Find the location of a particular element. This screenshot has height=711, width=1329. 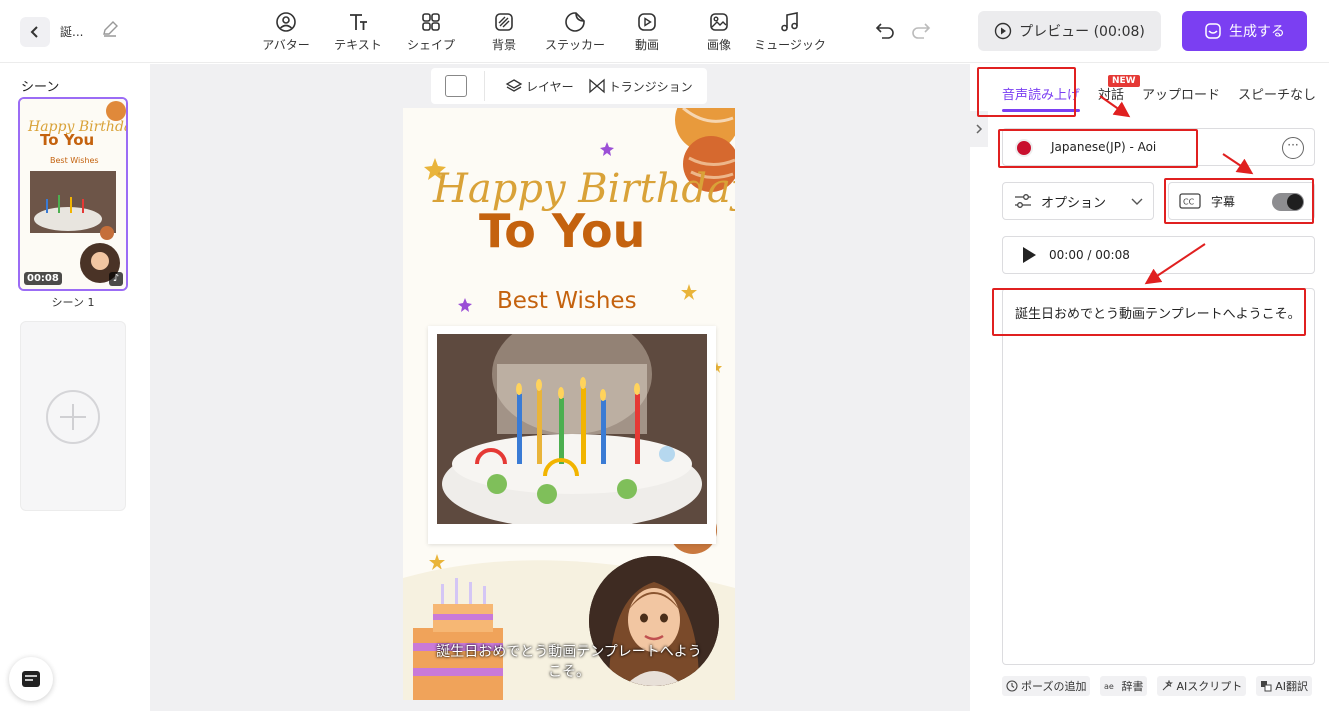

sticker-icon is located at coordinates (575, 22).